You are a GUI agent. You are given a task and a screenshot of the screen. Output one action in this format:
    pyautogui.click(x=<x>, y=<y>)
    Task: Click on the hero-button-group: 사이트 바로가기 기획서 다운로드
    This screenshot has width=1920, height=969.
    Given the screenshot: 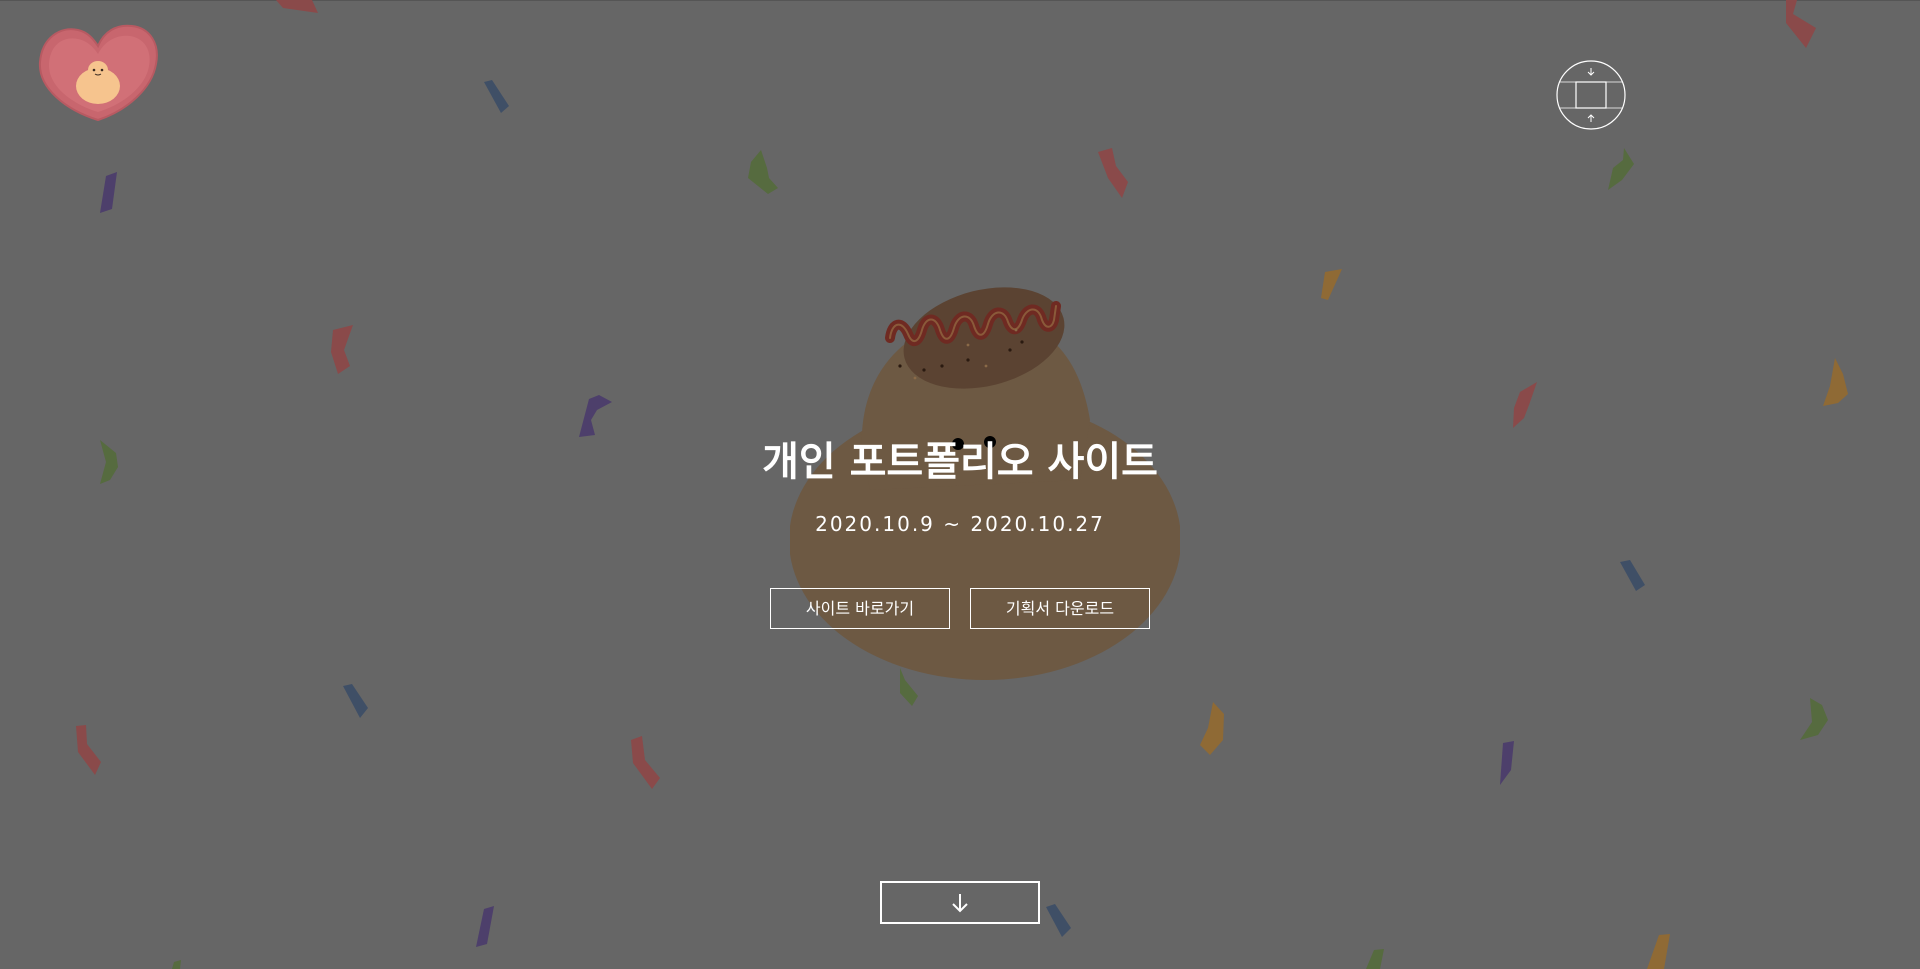 What is the action you would take?
    pyautogui.click(x=960, y=608)
    